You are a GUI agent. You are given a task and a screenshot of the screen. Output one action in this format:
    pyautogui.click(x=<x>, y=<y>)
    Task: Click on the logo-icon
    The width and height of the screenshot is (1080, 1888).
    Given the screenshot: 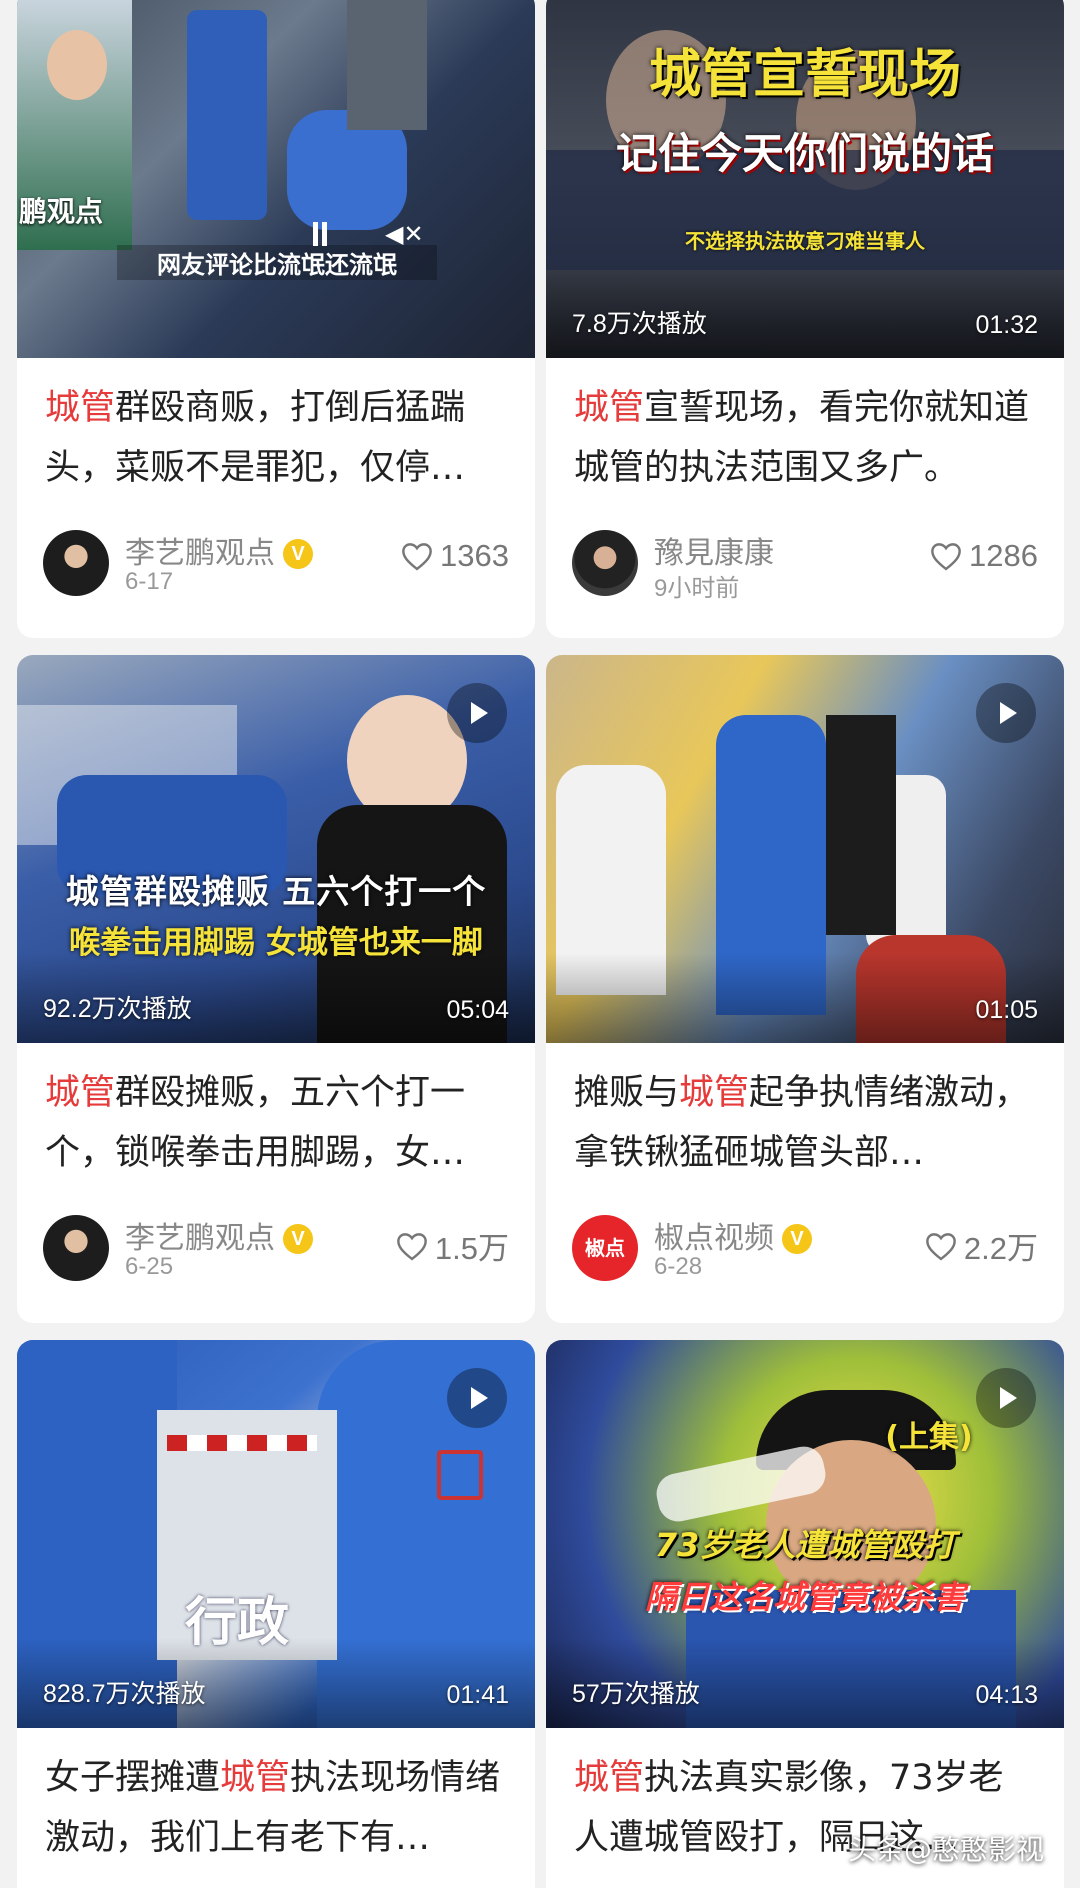 What is the action you would take?
    pyautogui.click(x=460, y=1475)
    